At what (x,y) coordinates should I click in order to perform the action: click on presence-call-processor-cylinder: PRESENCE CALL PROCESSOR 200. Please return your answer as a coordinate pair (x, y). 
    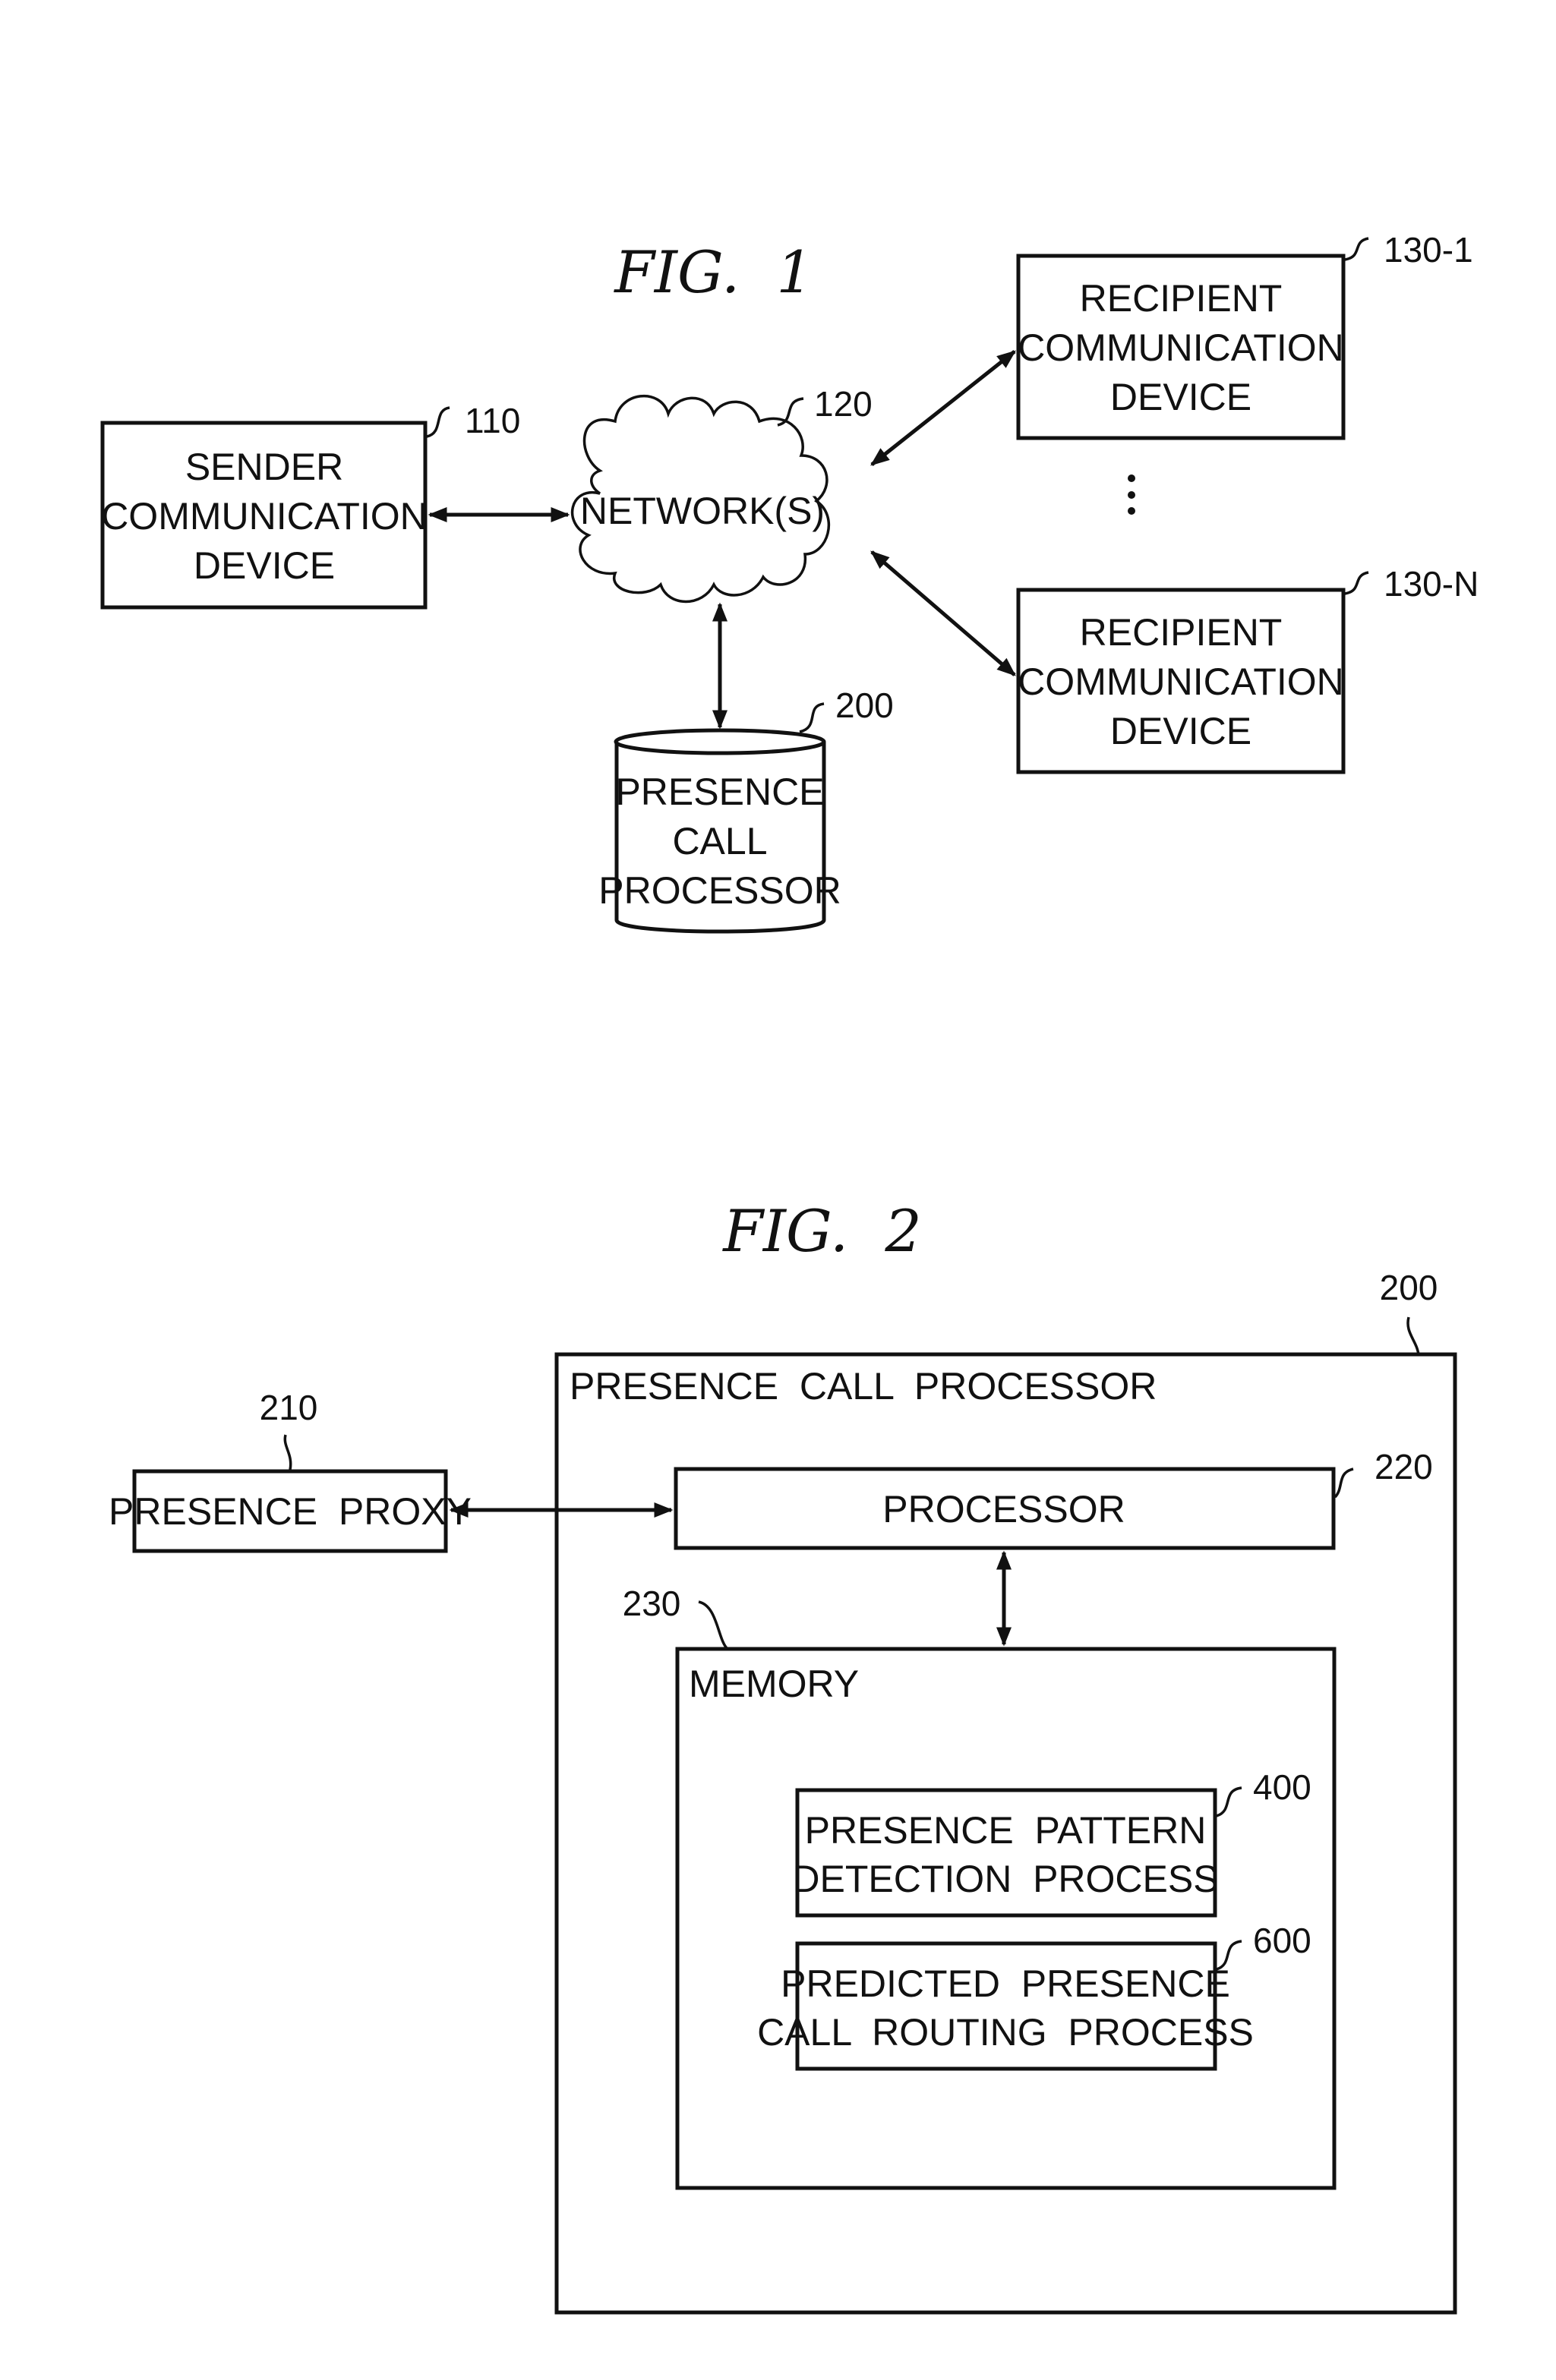
    Looking at the image, I should click on (746, 810).